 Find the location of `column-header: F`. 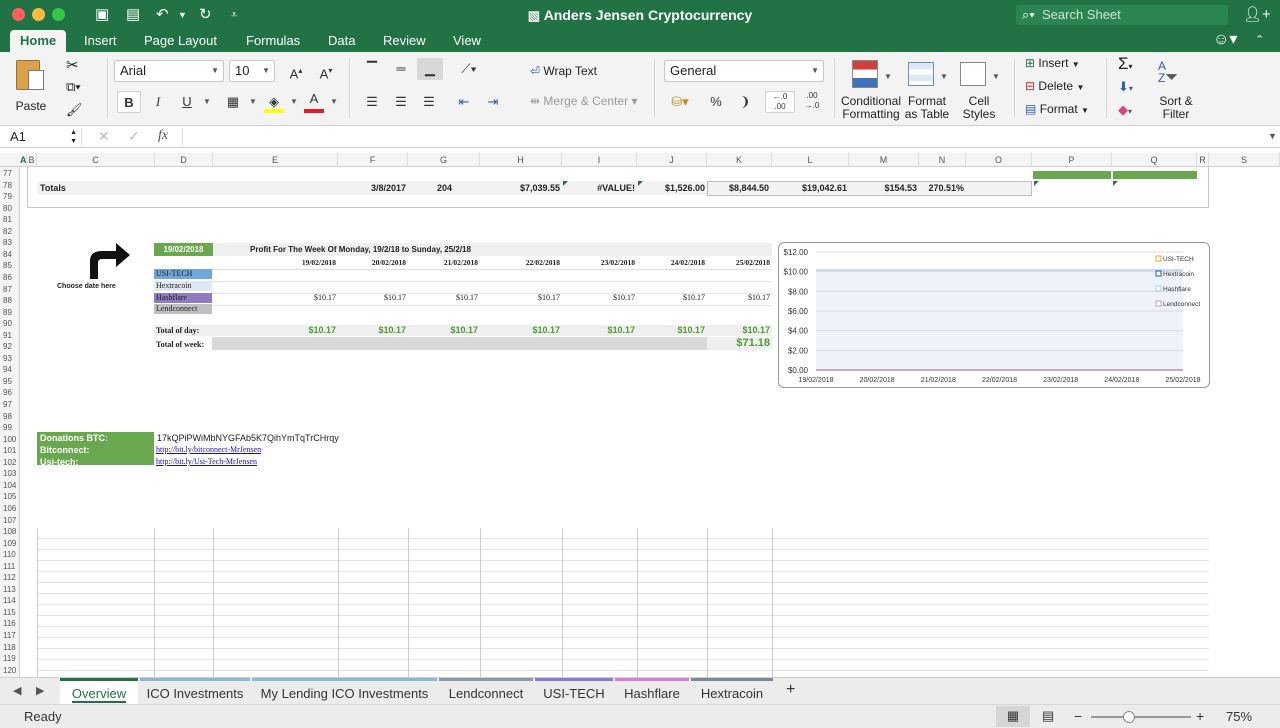

column-header: F is located at coordinates (373, 160).